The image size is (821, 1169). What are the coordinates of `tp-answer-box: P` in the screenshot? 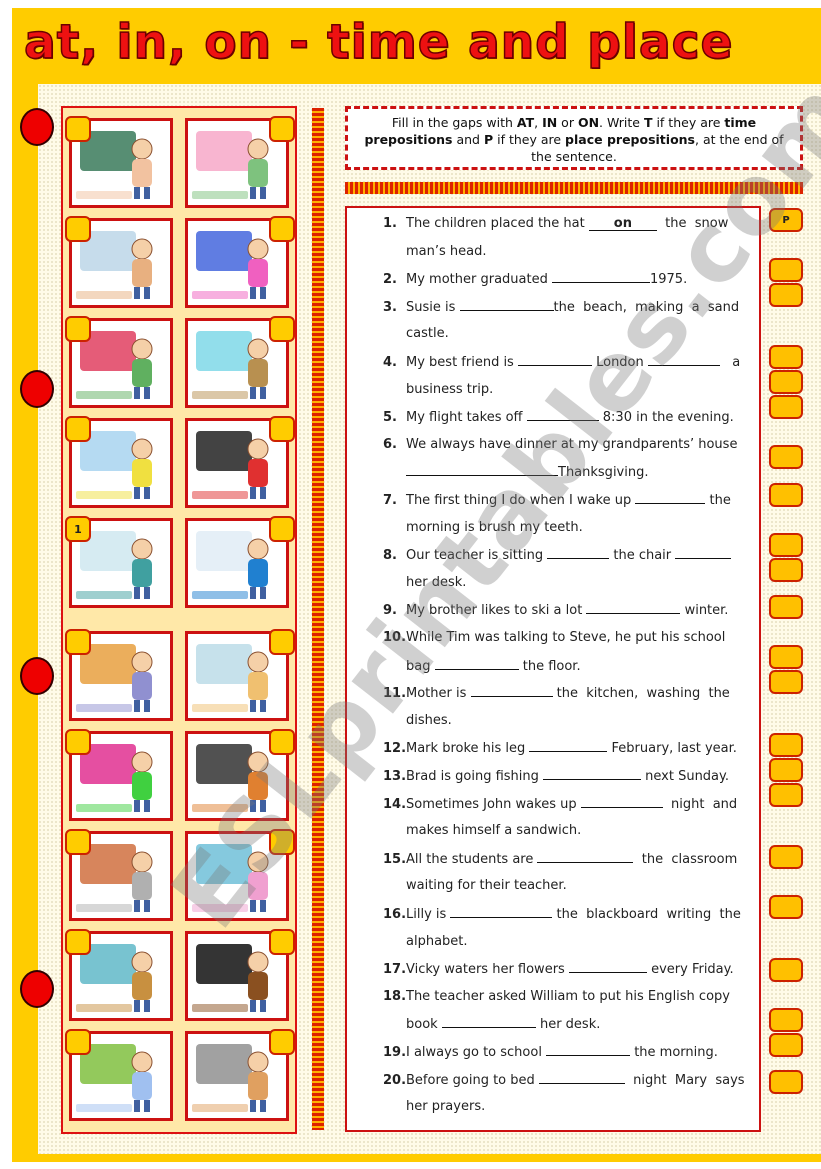 It's located at (786, 220).